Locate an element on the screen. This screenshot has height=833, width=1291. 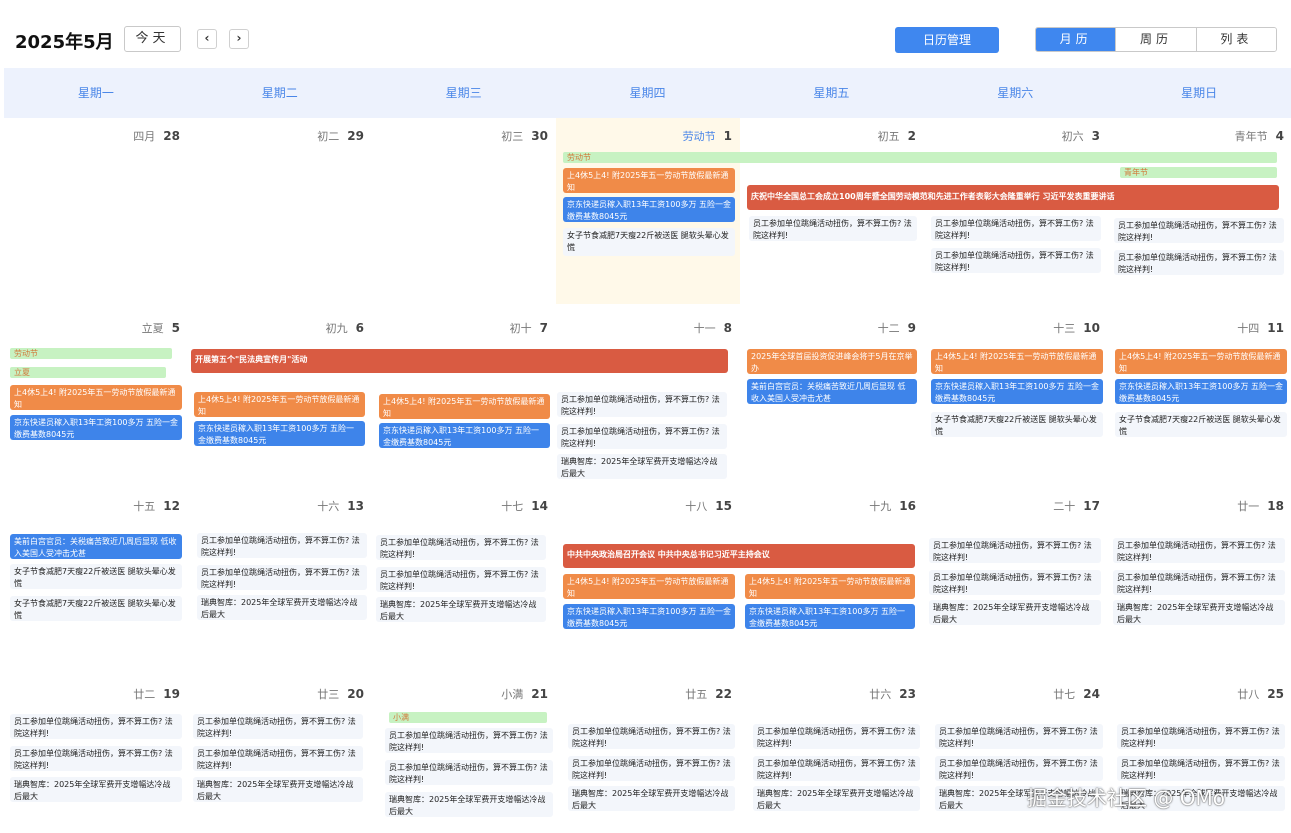
day-number: 30 is located at coordinates (539, 136).